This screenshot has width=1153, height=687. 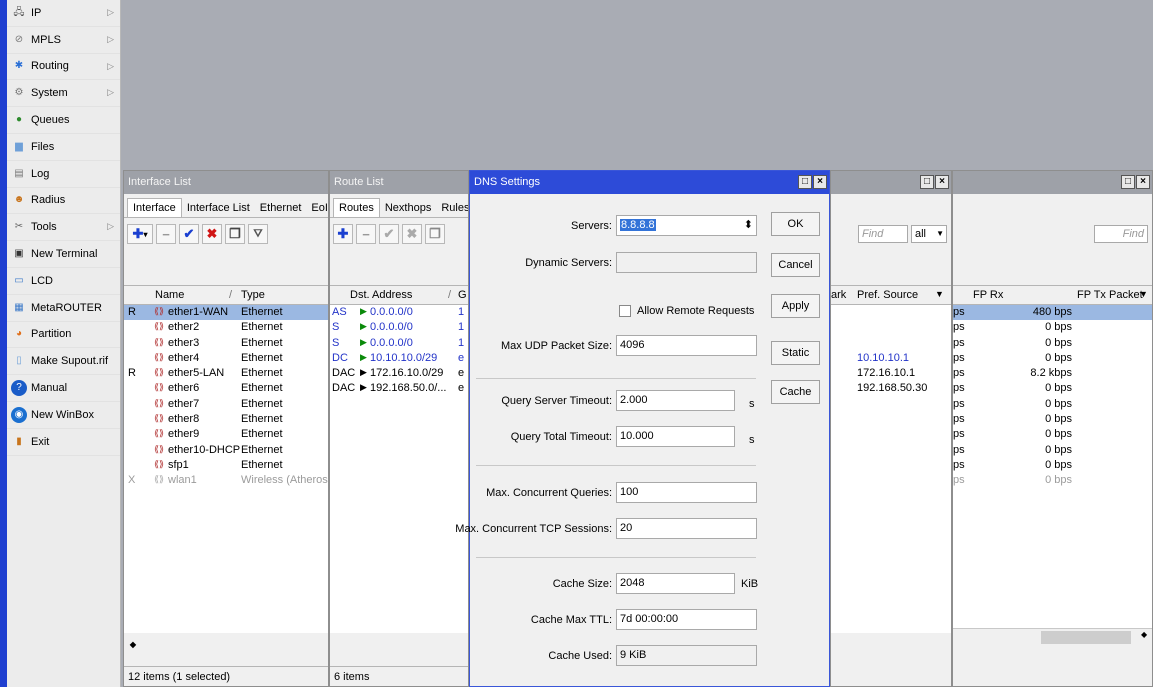 I want to click on tab-eoip-tunnel: EoIP Tu, so click(x=317, y=208).